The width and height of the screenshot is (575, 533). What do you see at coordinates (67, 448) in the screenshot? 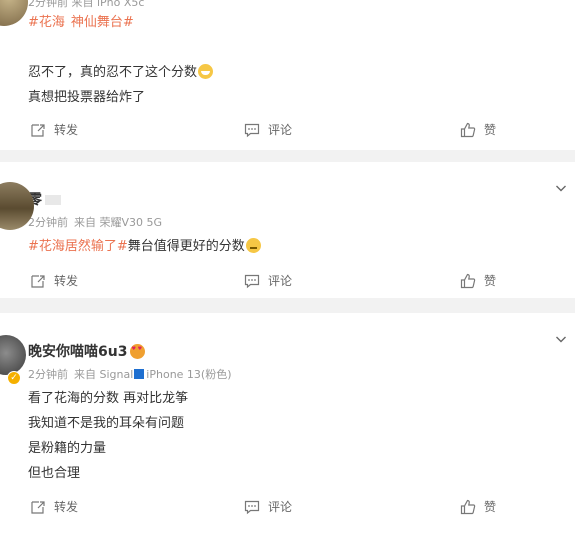
I see `comment-text-line: 是粉籍的力量` at bounding box center [67, 448].